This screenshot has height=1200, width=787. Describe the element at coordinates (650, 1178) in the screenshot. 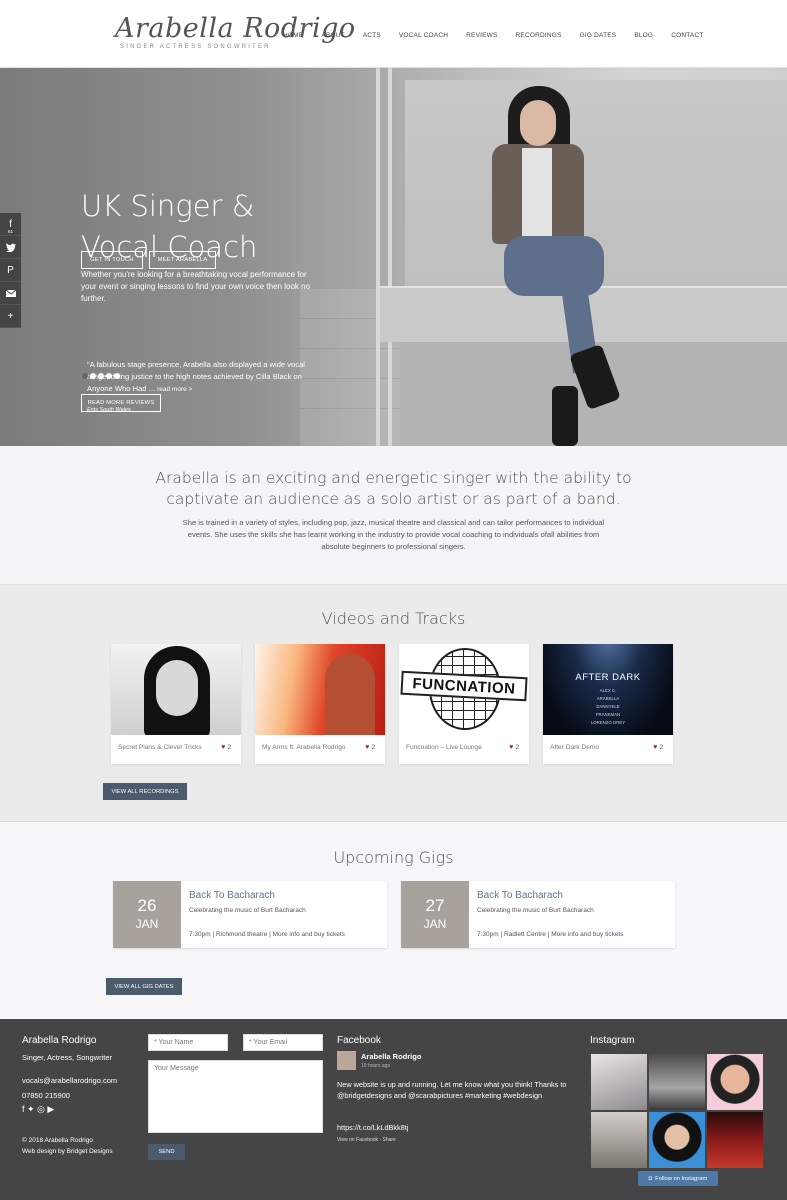

I see `instagram-icon: ◘` at that location.